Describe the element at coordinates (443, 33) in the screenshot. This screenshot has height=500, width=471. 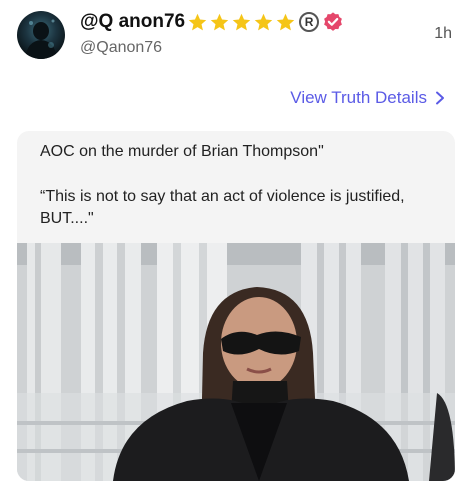
I see `post-timestamp: 1h` at that location.